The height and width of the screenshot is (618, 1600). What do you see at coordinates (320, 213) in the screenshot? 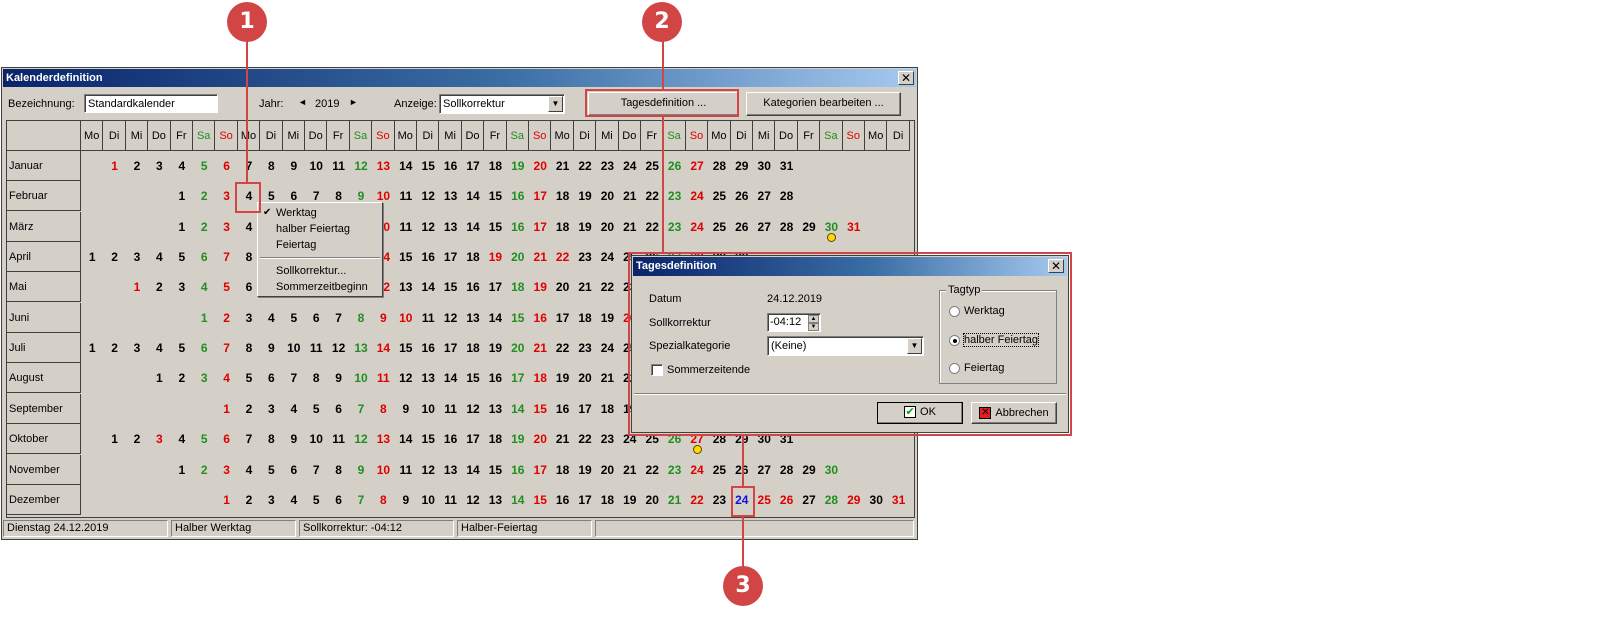
I see `menu-item-werktag: ✔ Werktag` at bounding box center [320, 213].